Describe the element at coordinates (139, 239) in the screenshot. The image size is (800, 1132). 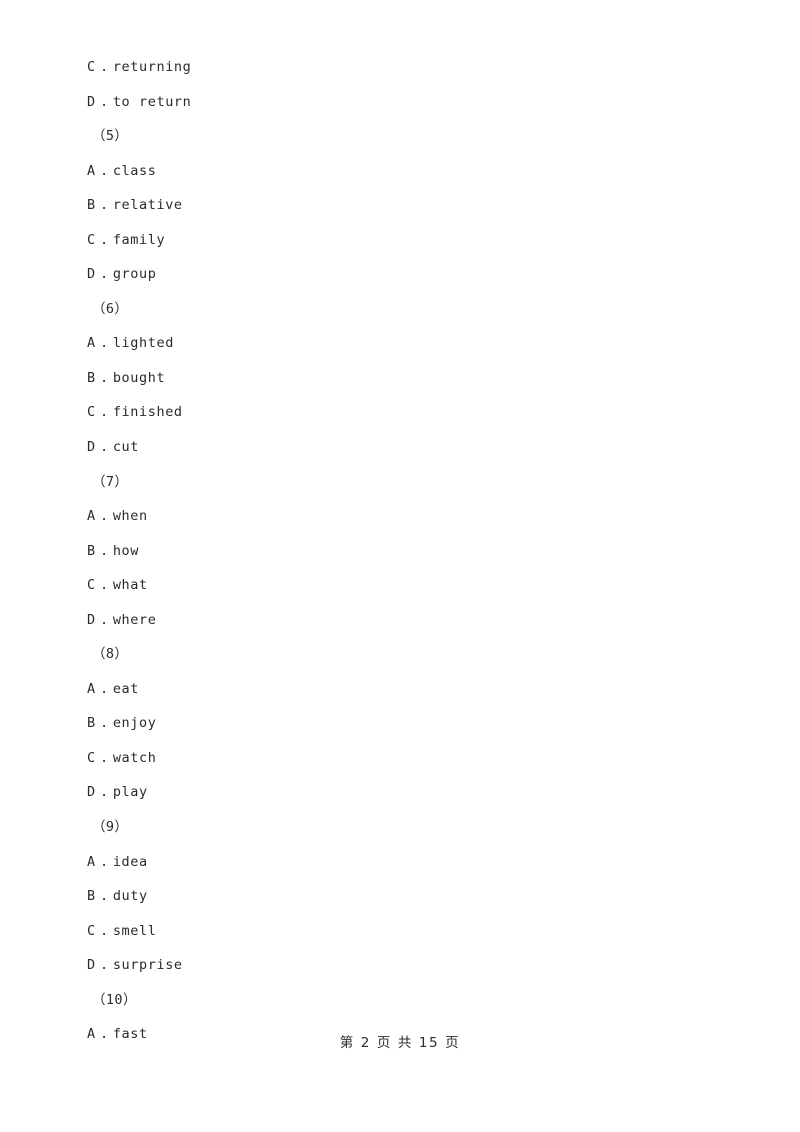
I see `option-text: family` at that location.